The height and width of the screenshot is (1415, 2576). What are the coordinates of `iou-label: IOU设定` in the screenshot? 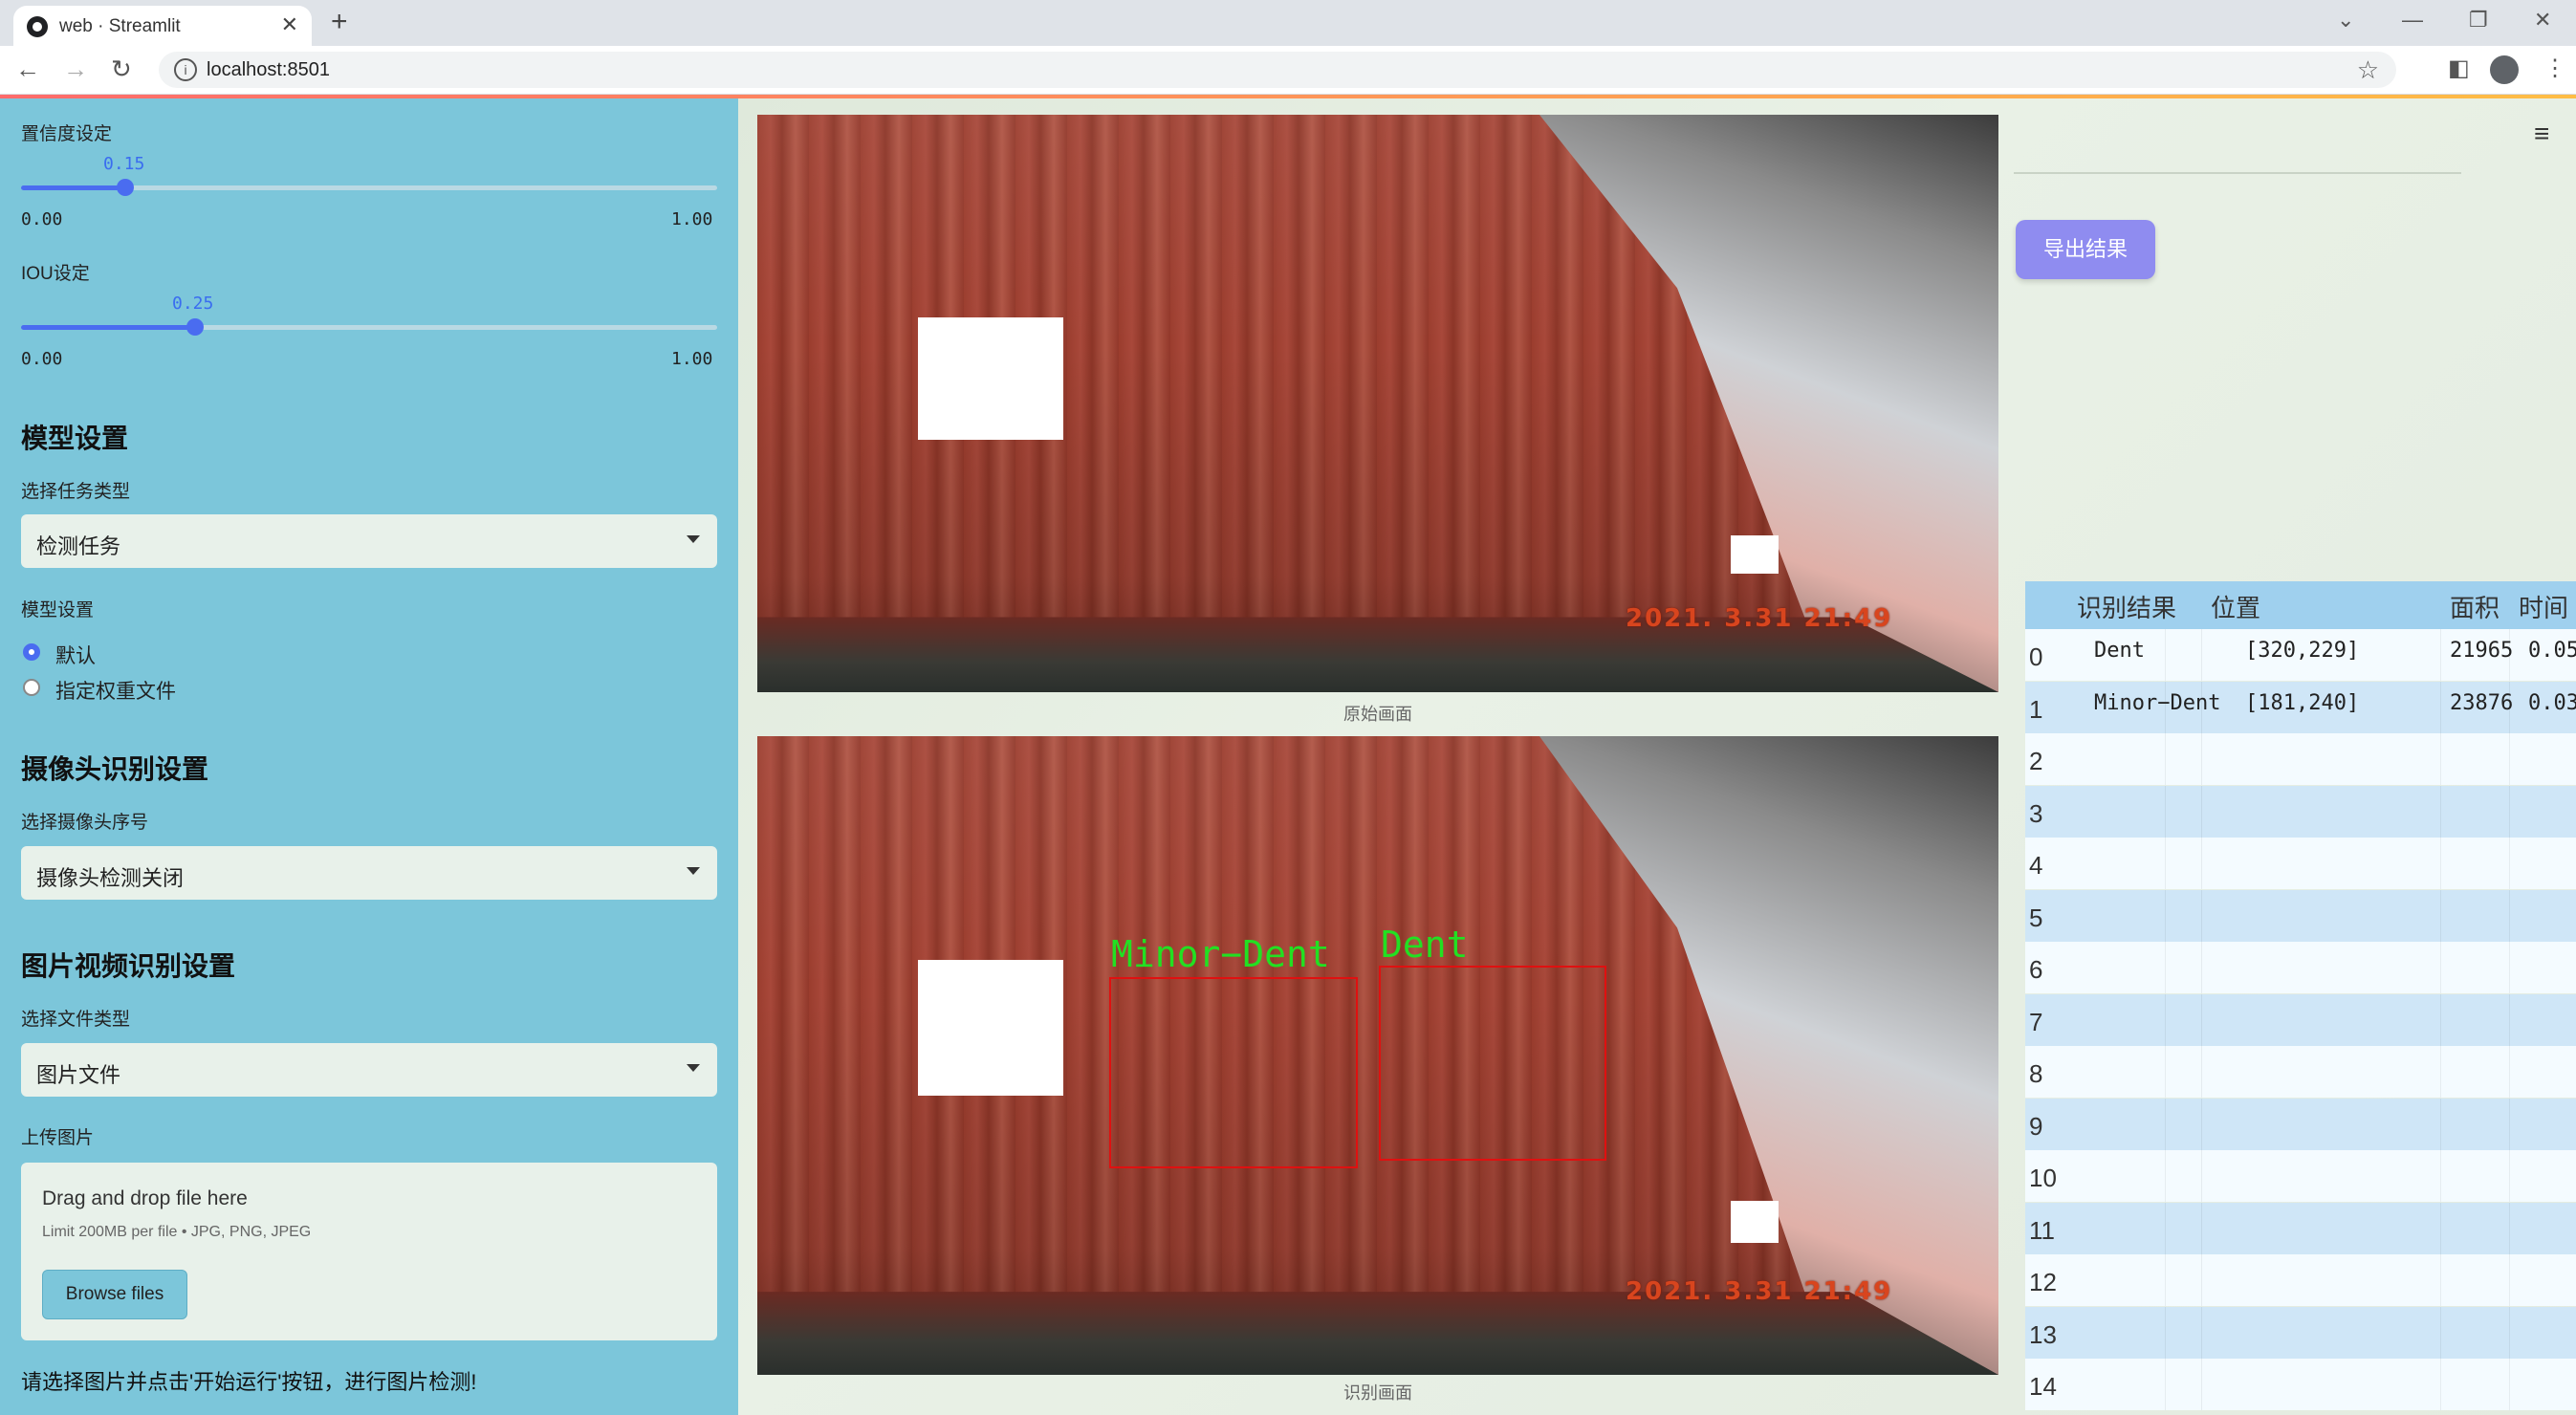 It's located at (55, 274).